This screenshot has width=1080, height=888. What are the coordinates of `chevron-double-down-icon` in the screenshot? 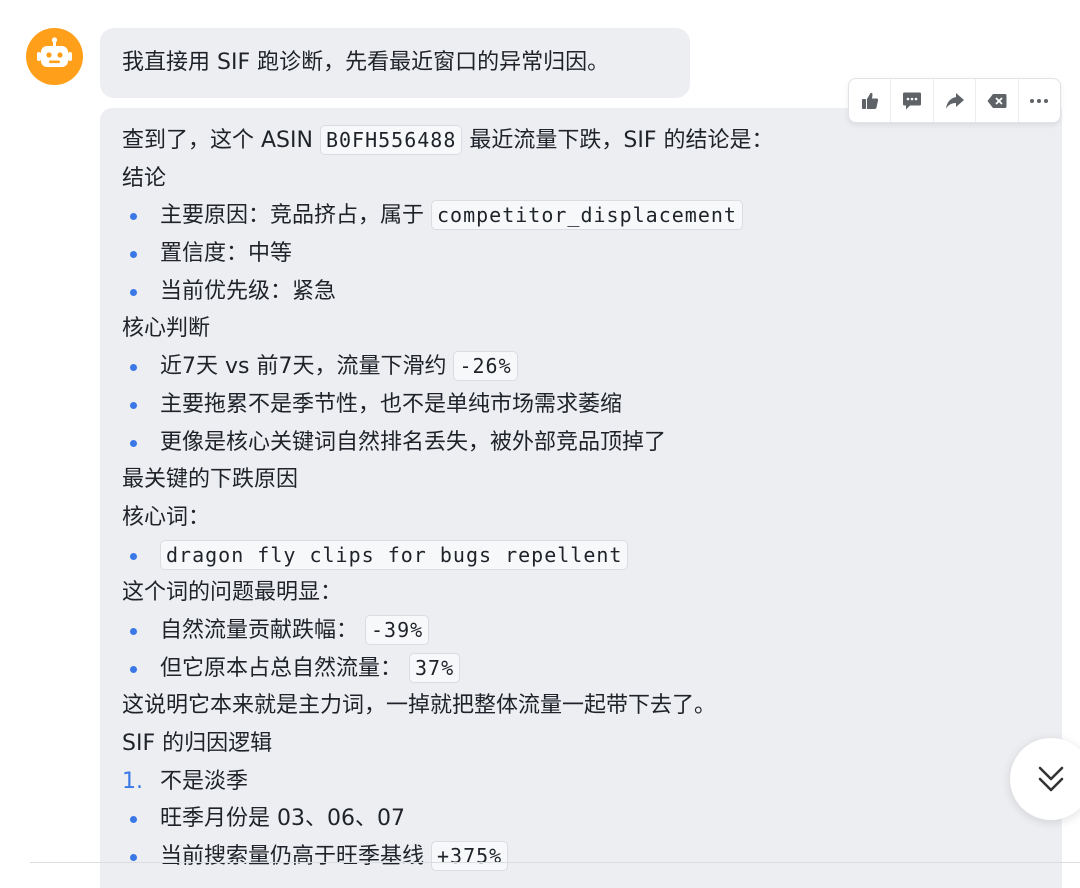 It's located at (1051, 779).